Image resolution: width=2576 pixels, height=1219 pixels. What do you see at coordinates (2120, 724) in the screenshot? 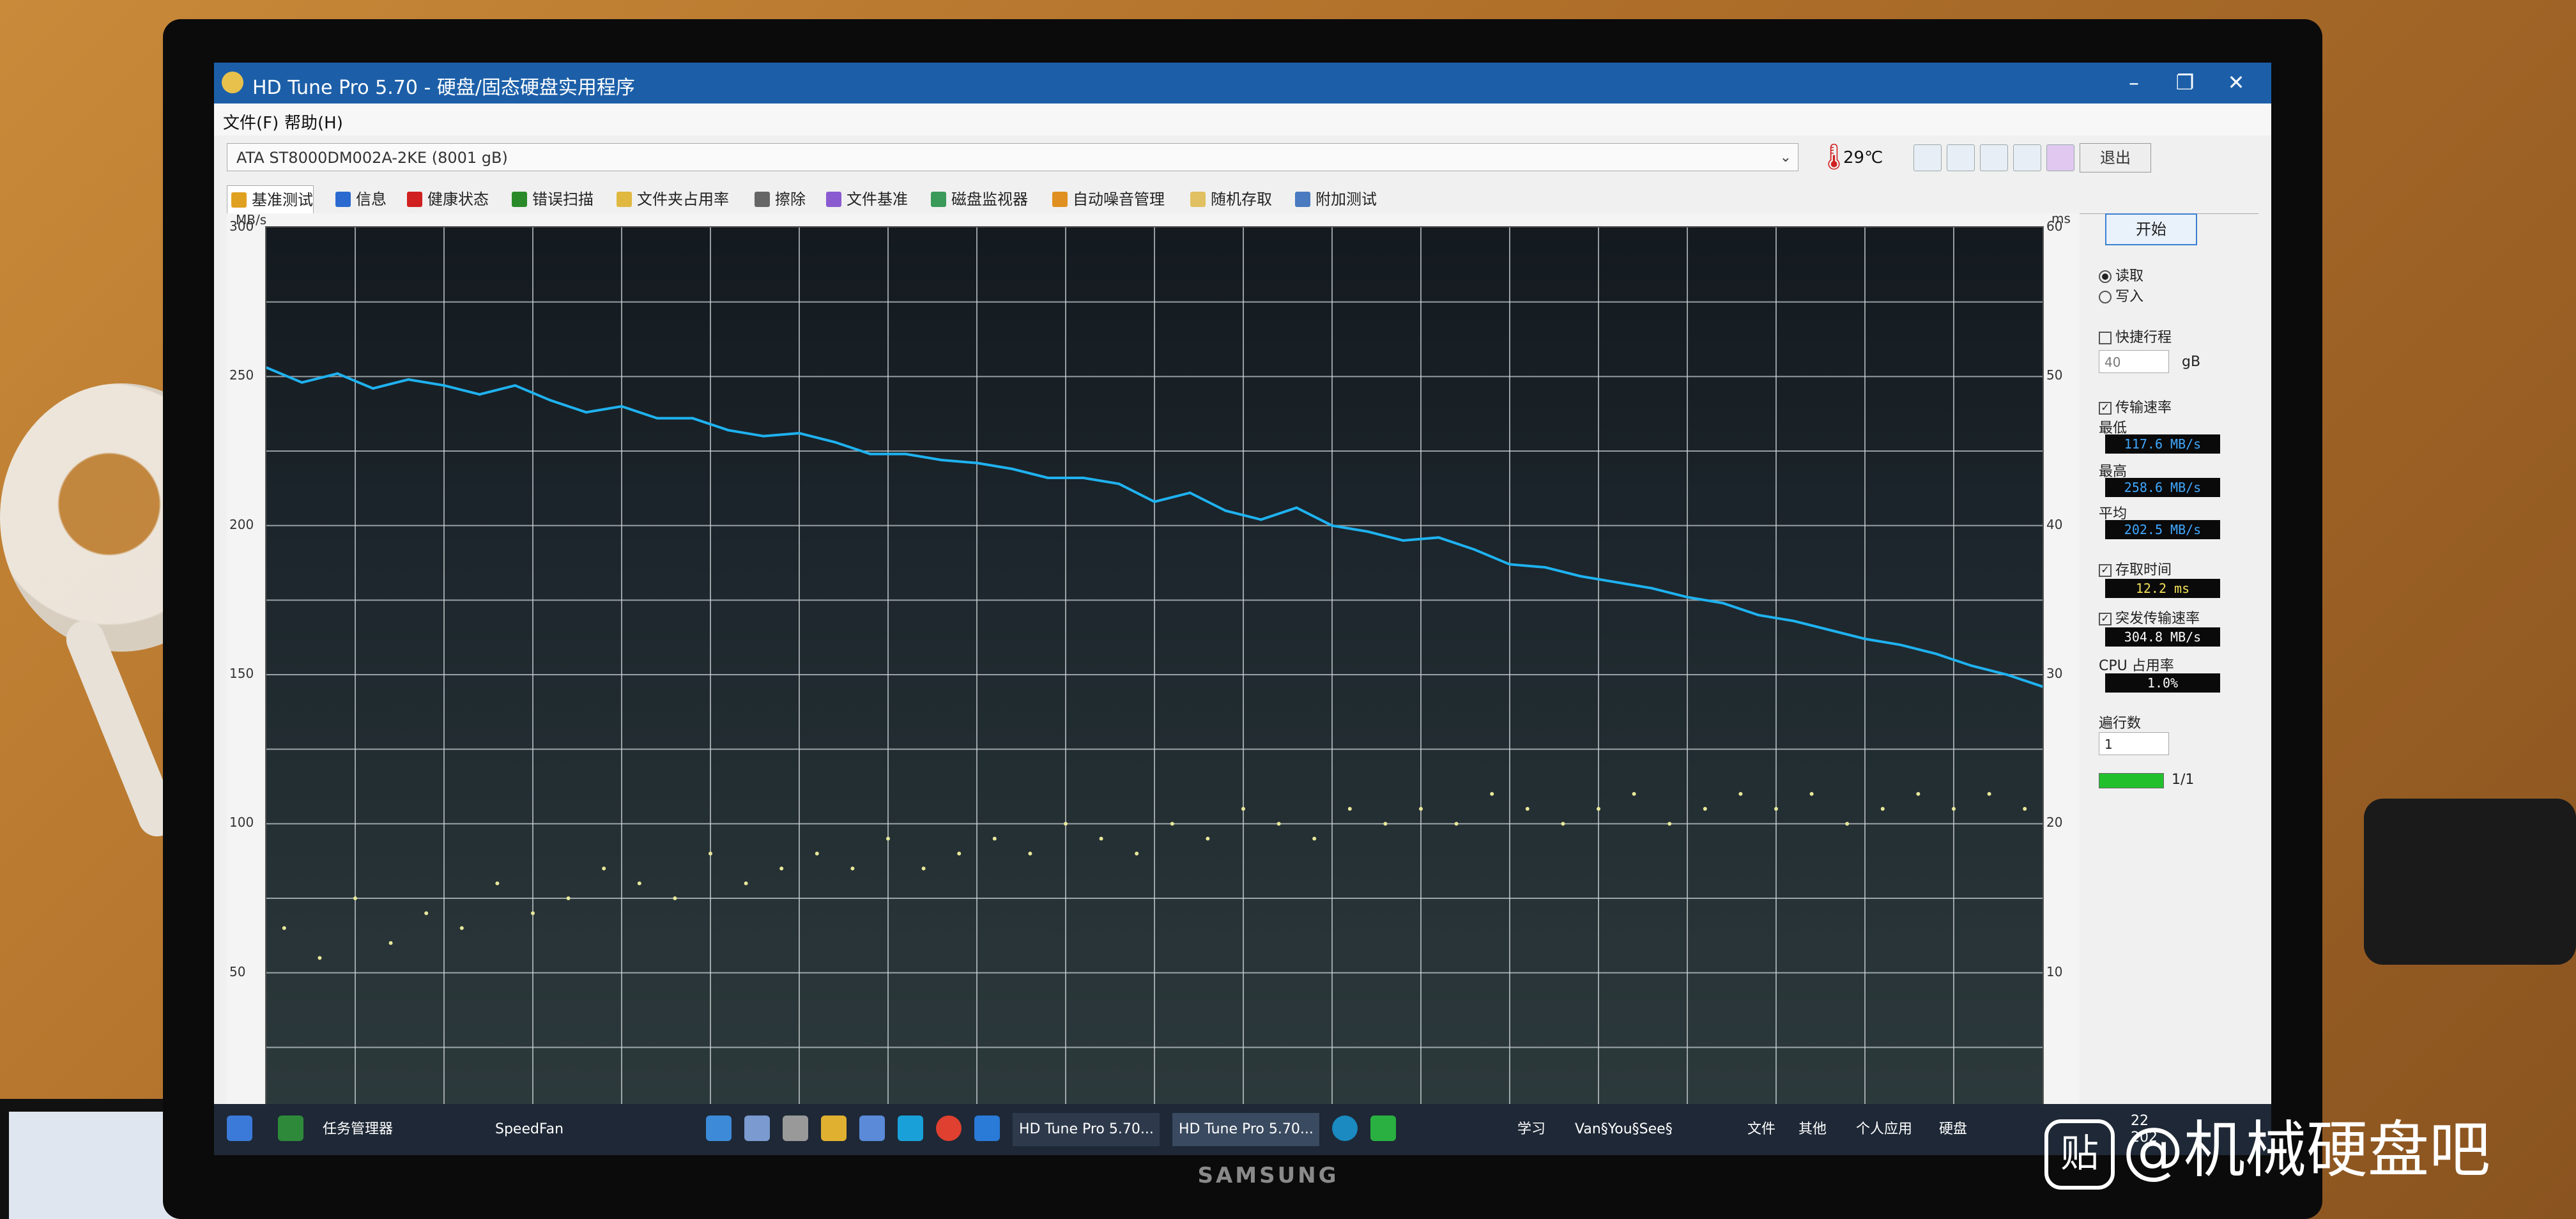
I see `pass-count-label: 遍行数` at bounding box center [2120, 724].